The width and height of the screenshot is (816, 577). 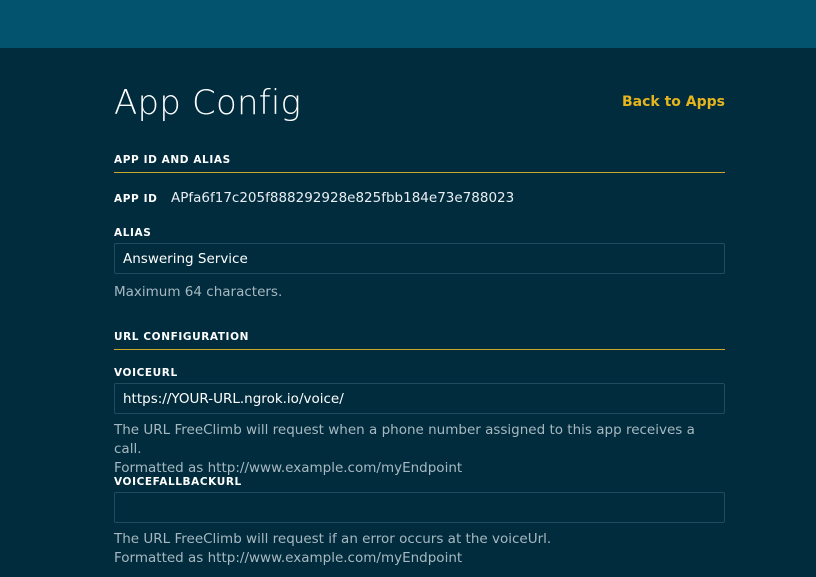 What do you see at coordinates (419, 98) in the screenshot?
I see `title-row: App Config Back to Apps` at bounding box center [419, 98].